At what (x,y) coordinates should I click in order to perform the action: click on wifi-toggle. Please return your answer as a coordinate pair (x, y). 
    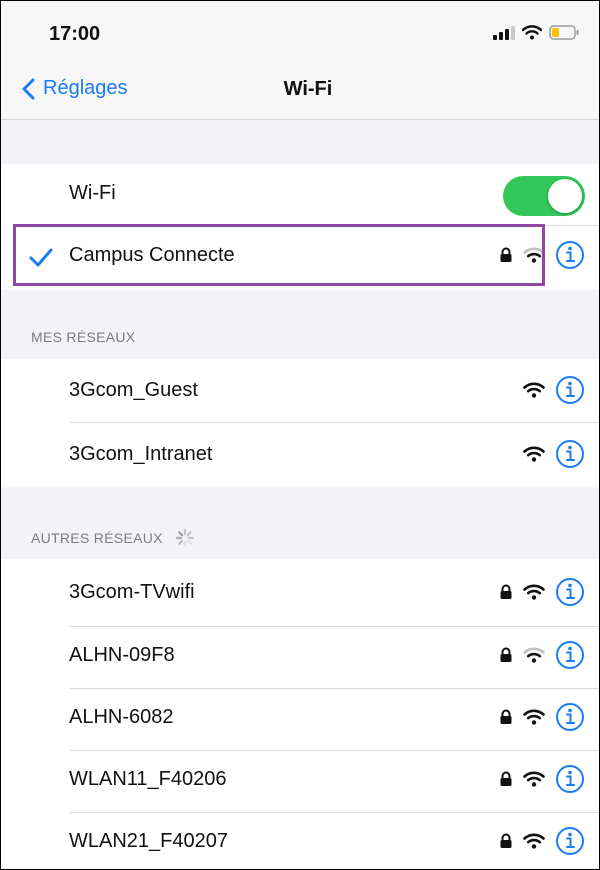
    Looking at the image, I should click on (544, 196).